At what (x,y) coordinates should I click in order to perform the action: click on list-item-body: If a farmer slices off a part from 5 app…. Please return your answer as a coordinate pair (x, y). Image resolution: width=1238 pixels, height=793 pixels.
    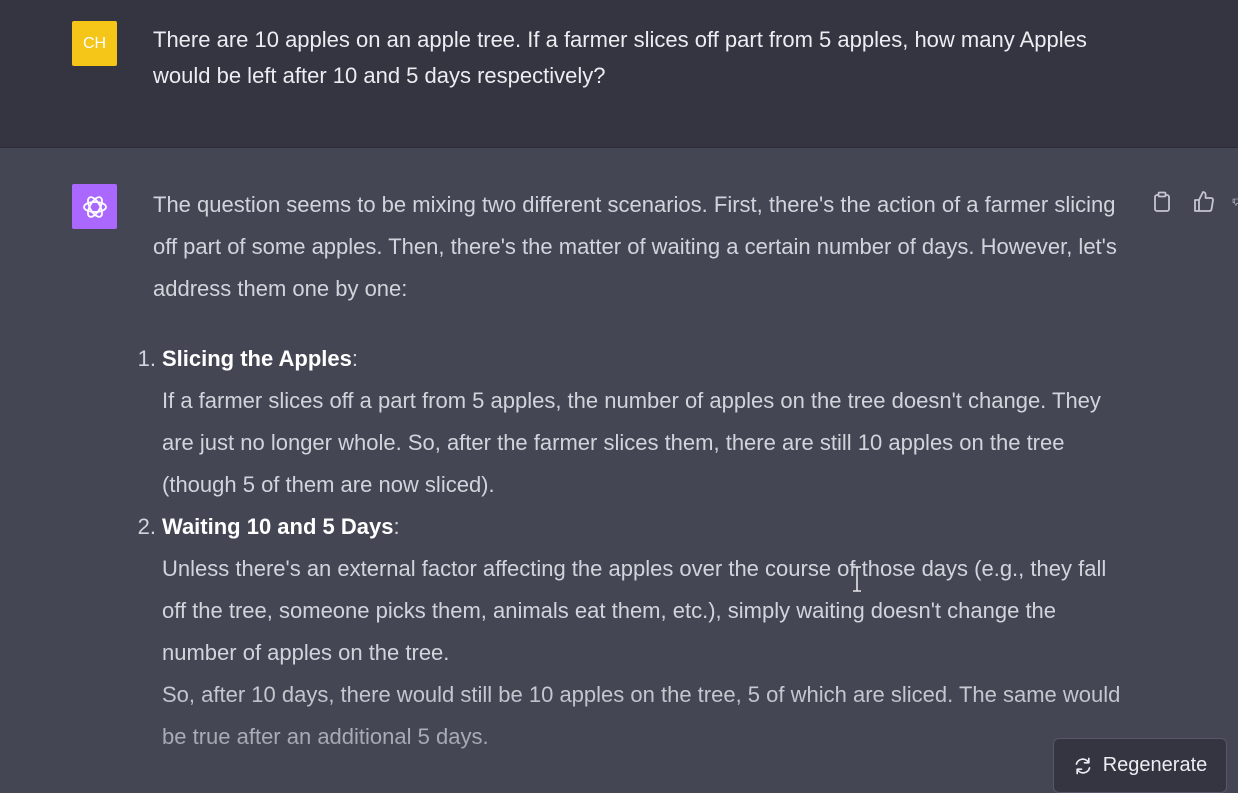
    Looking at the image, I should click on (631, 442).